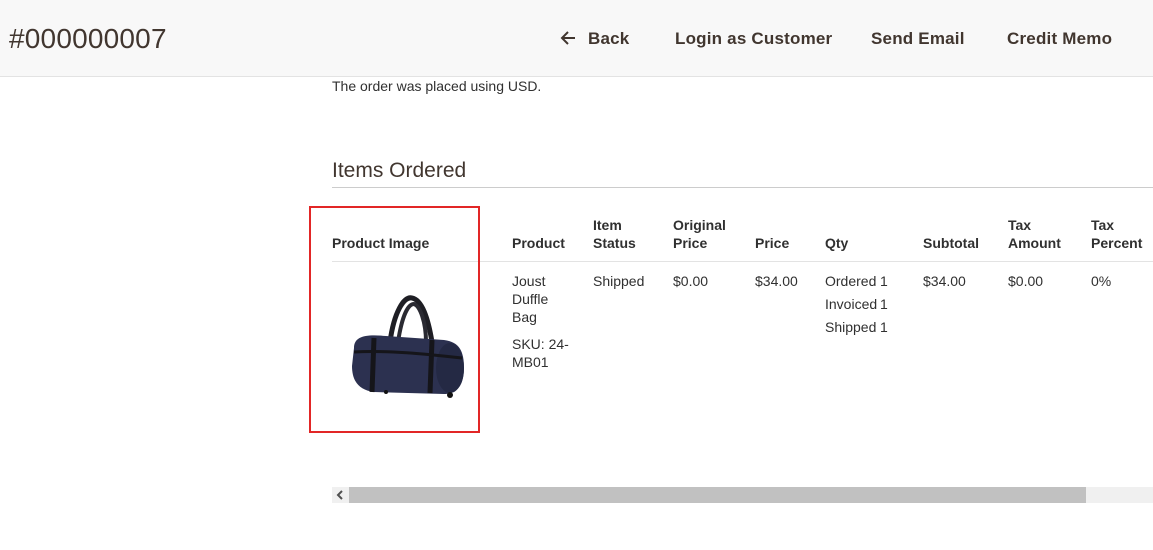 The width and height of the screenshot is (1153, 550). What do you see at coordinates (408, 346) in the screenshot?
I see `product-image-duffle-bag` at bounding box center [408, 346].